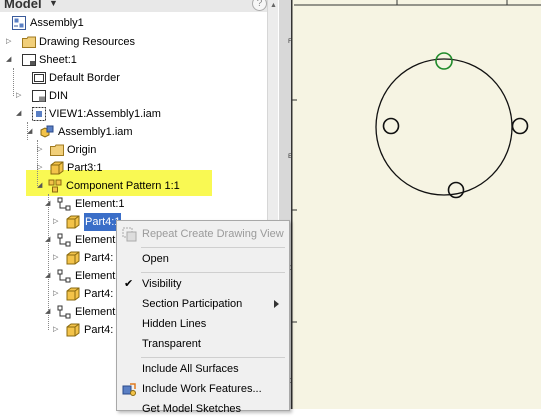 The image size is (541, 419). What do you see at coordinates (95, 132) in the screenshot?
I see `tree-label: Assembly1.iam` at bounding box center [95, 132].